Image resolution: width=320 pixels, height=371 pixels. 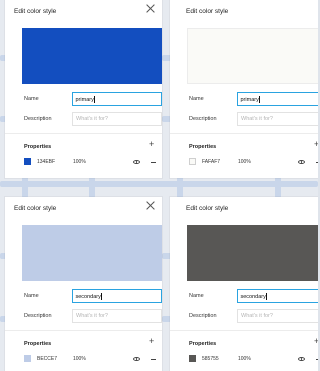 What do you see at coordinates (211, 162) in the screenshot?
I see `hex-value: FAFAF7` at bounding box center [211, 162].